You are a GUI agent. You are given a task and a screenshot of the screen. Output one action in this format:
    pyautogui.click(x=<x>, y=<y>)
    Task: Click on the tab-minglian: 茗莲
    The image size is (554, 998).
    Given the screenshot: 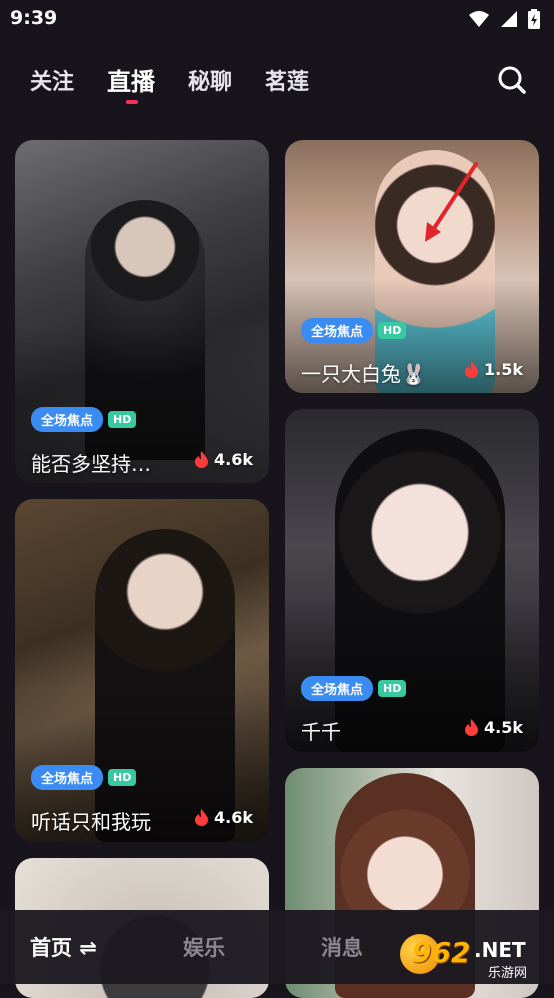 What is the action you would take?
    pyautogui.click(x=287, y=80)
    